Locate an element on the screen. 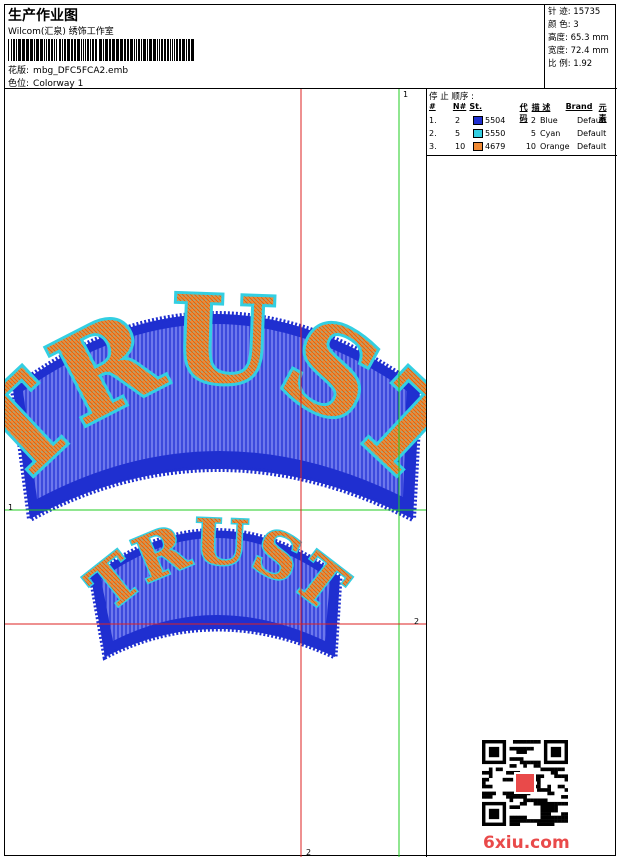 This screenshot has height=860, width=620. design-file: mbg_DFC5FCA2.emb is located at coordinates (81, 71).